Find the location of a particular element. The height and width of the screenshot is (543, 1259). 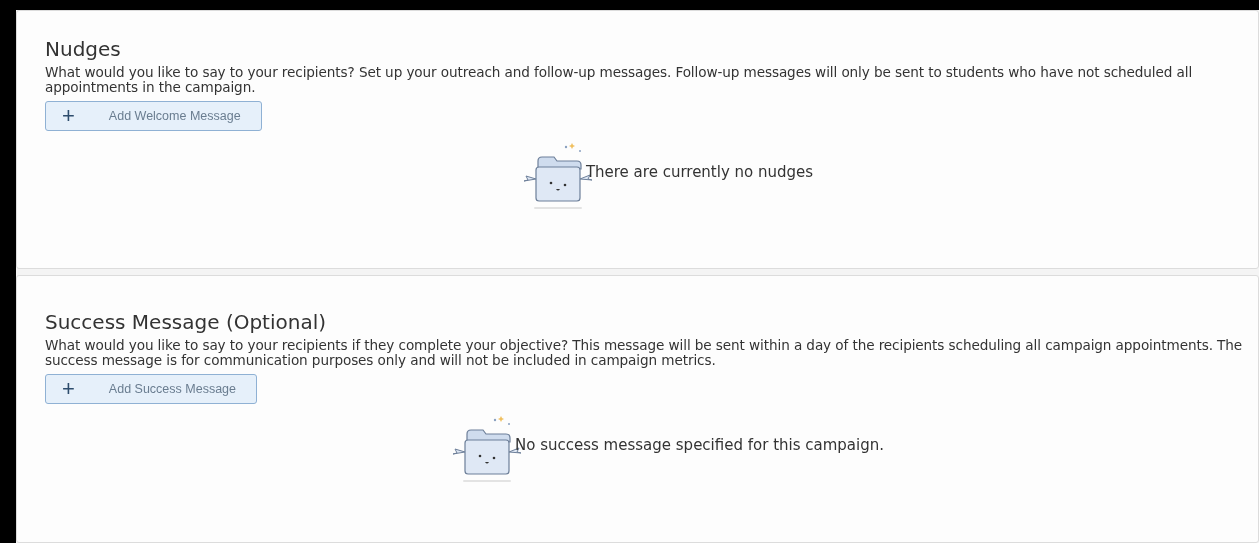

add-button: + Add Success Message is located at coordinates (151, 388).